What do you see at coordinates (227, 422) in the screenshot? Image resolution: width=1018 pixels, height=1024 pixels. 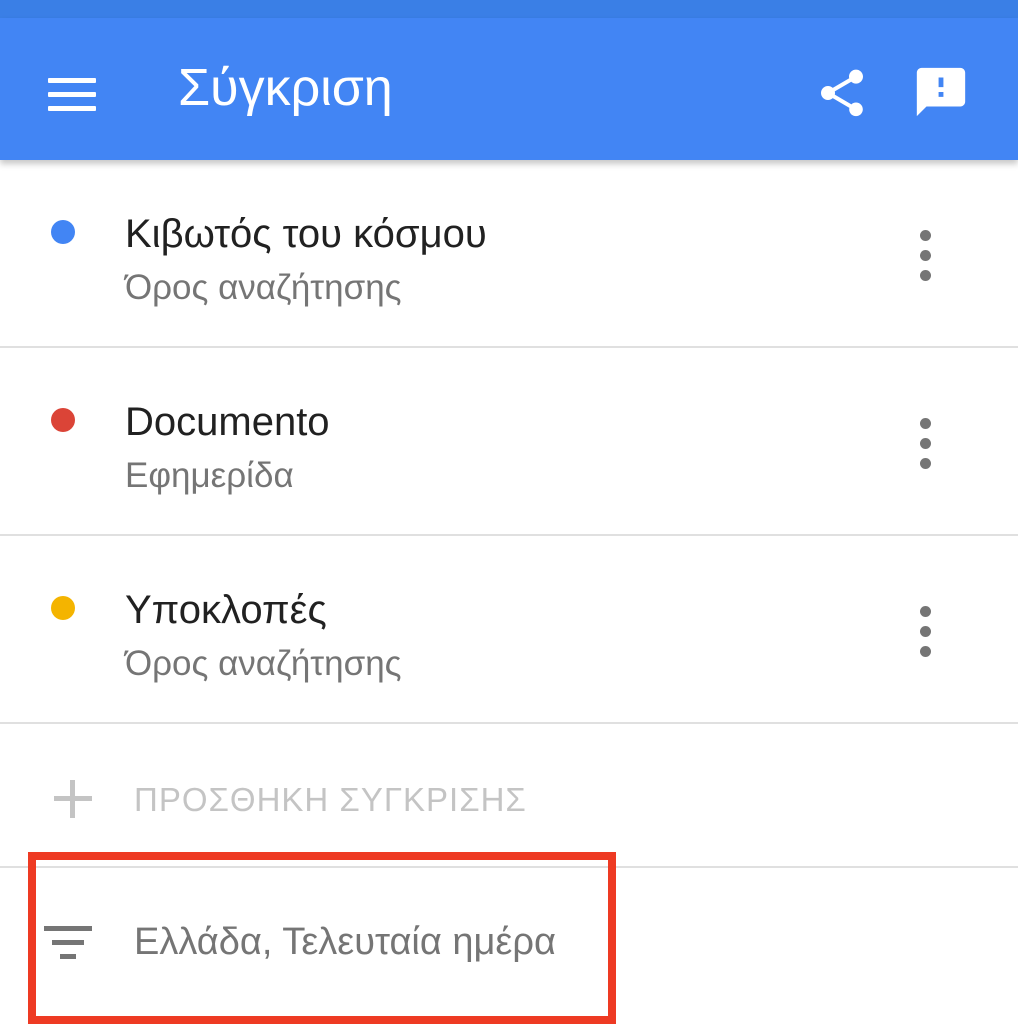 I see `comparison-title: Documento` at bounding box center [227, 422].